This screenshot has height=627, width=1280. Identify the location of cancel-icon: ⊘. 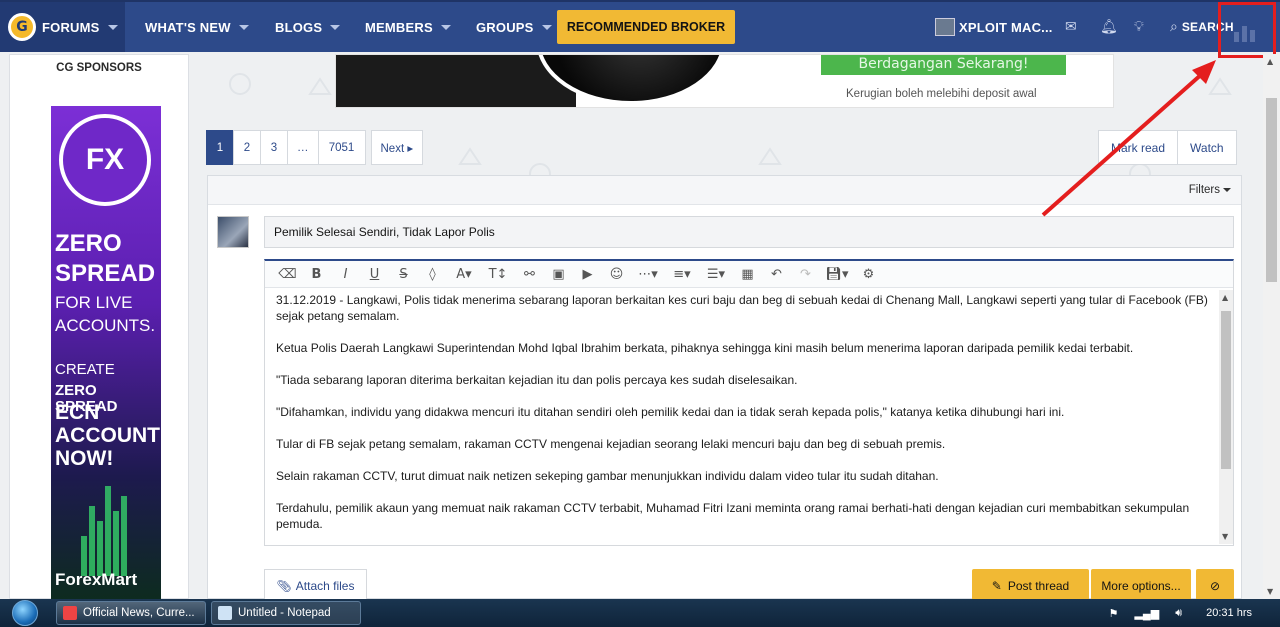
(1215, 585).